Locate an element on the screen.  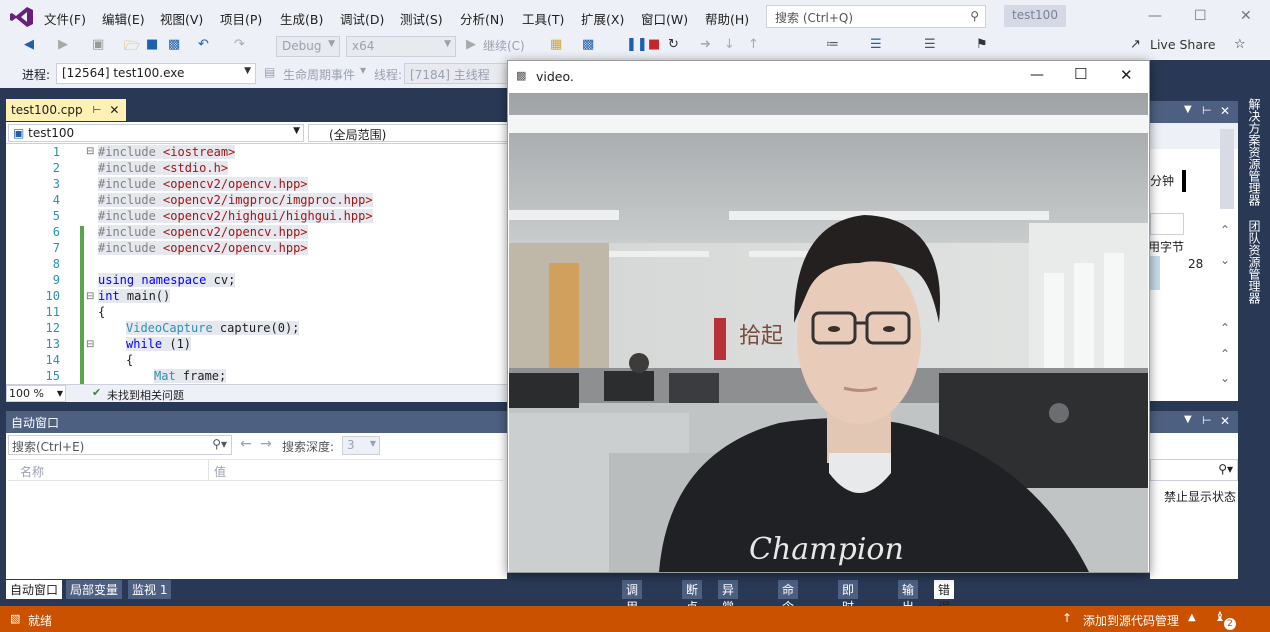
team-explorer-tab: 团队资源管理器 is located at coordinates (1254, 262).